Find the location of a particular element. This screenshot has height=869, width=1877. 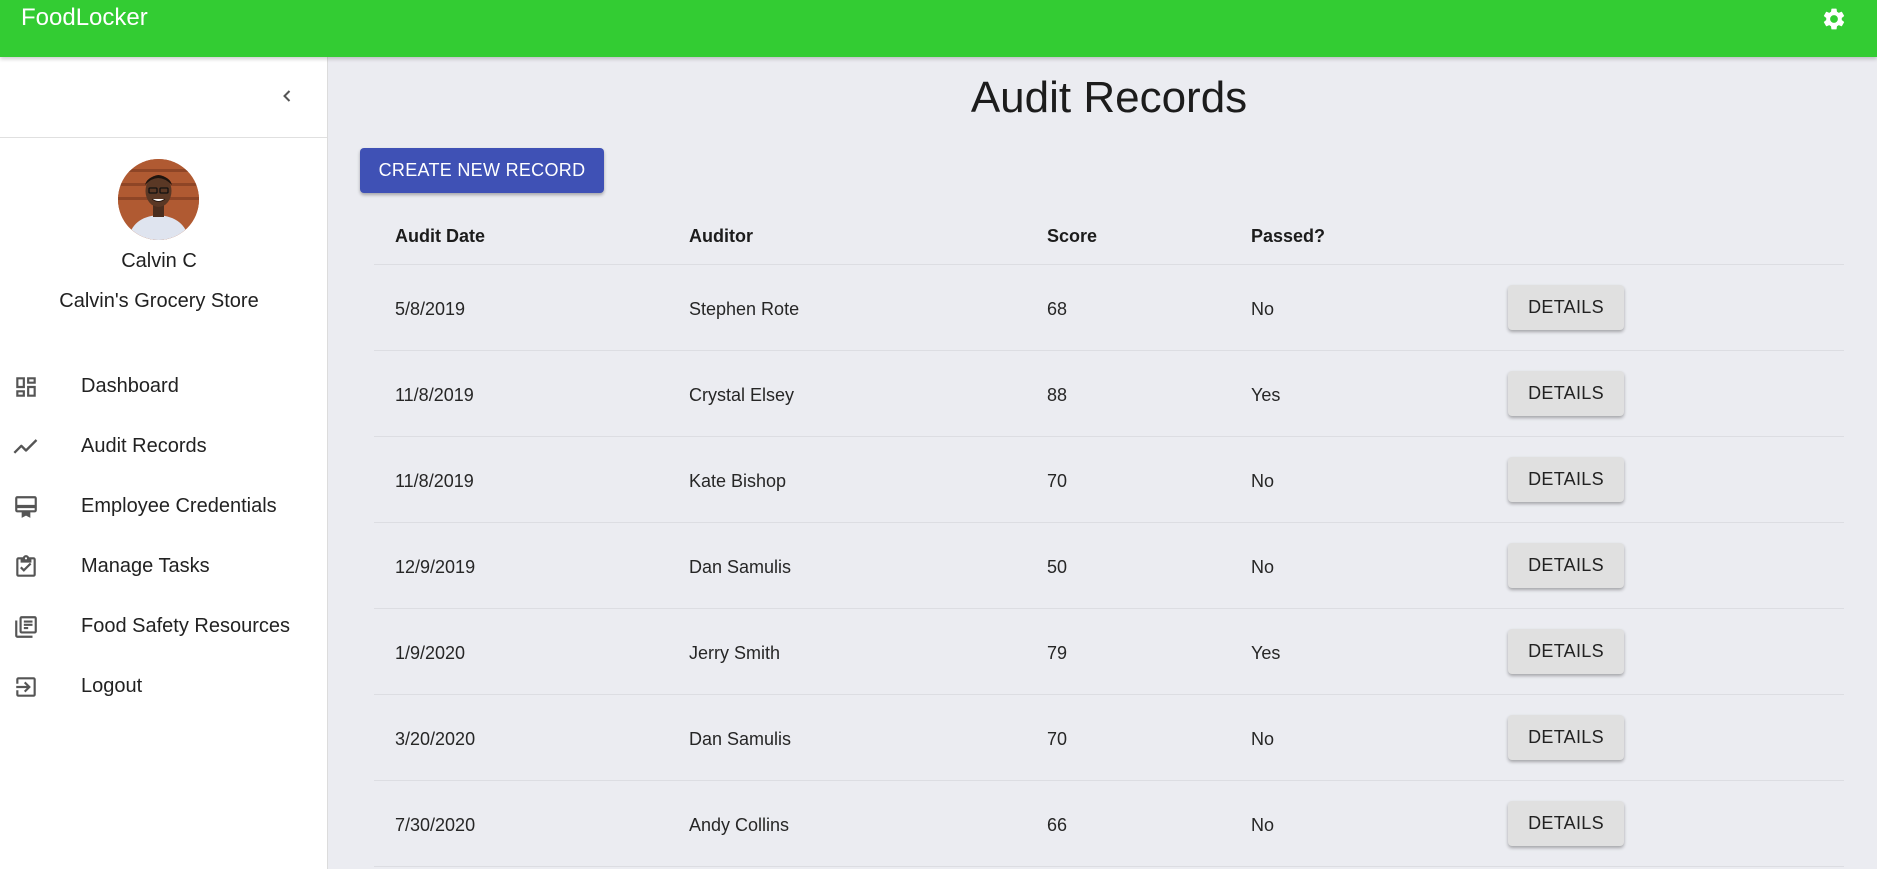

sidebar-item-employee-credentials: Employee Credentials is located at coordinates (163, 506).